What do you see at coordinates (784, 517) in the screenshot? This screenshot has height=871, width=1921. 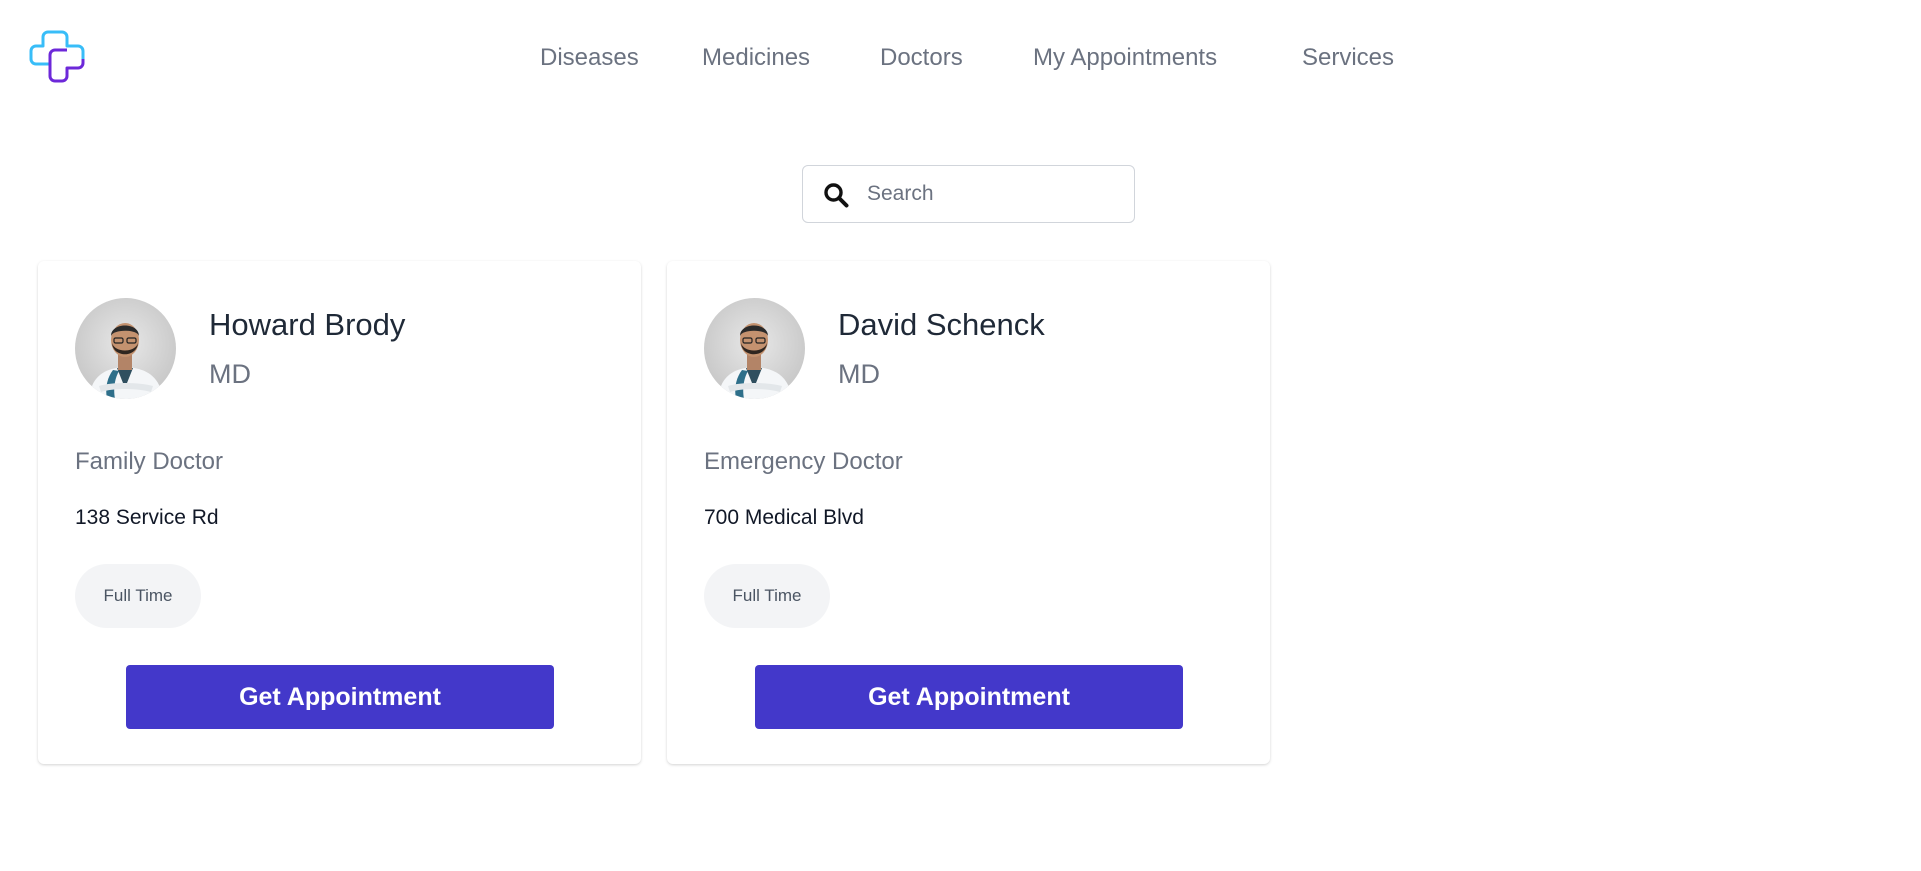 I see `doctor-address: 700 Medical Blvd` at bounding box center [784, 517].